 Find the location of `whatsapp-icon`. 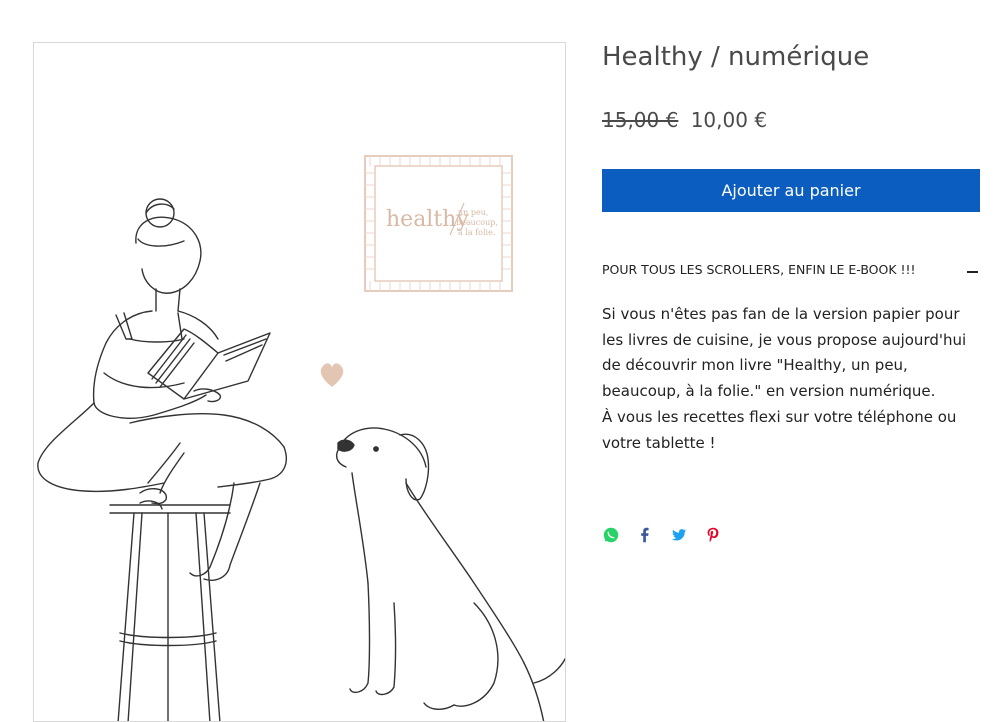

whatsapp-icon is located at coordinates (611, 535).